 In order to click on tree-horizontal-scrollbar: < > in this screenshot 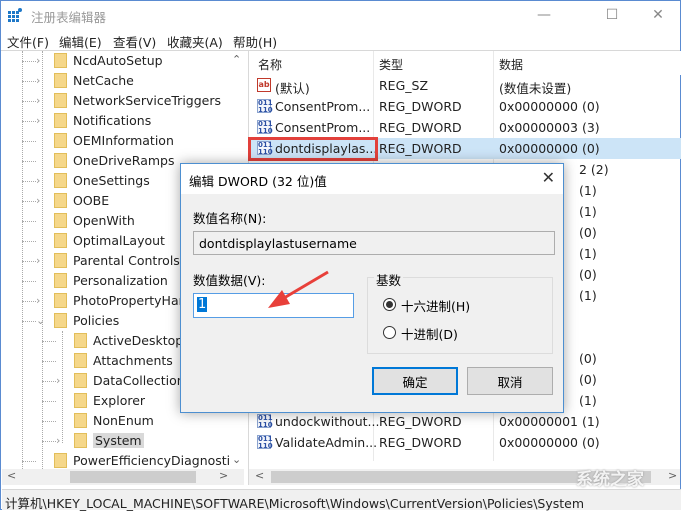, I will do `click(123, 477)`.